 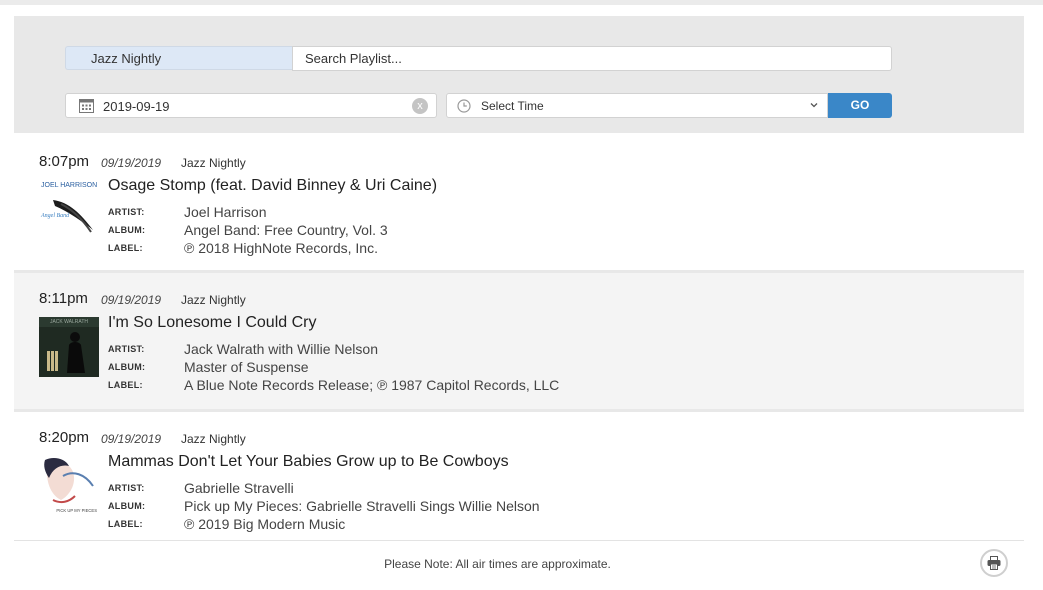 What do you see at coordinates (69, 185) in the screenshot?
I see `album-art-text: JOEL HARRISON` at bounding box center [69, 185].